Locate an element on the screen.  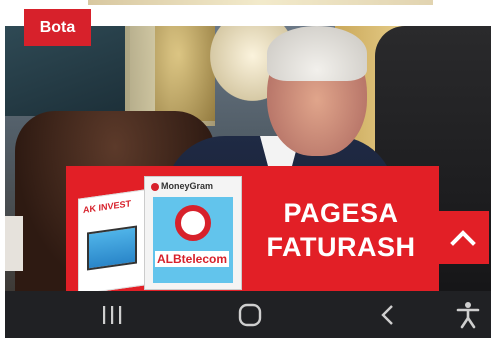
ad-headline: PAGESA FATURASH is located at coordinates (341, 230).